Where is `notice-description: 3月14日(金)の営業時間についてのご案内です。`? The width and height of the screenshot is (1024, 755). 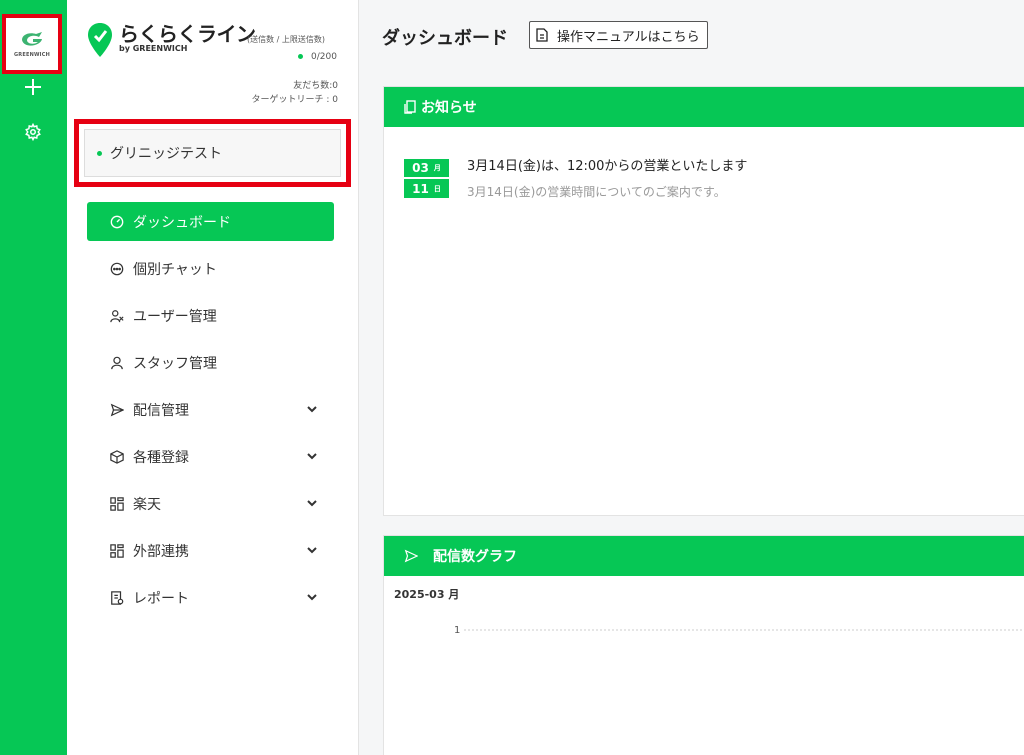
notice-description: 3月14日(金)の営業時間についてのご案内です。 is located at coordinates (596, 192).